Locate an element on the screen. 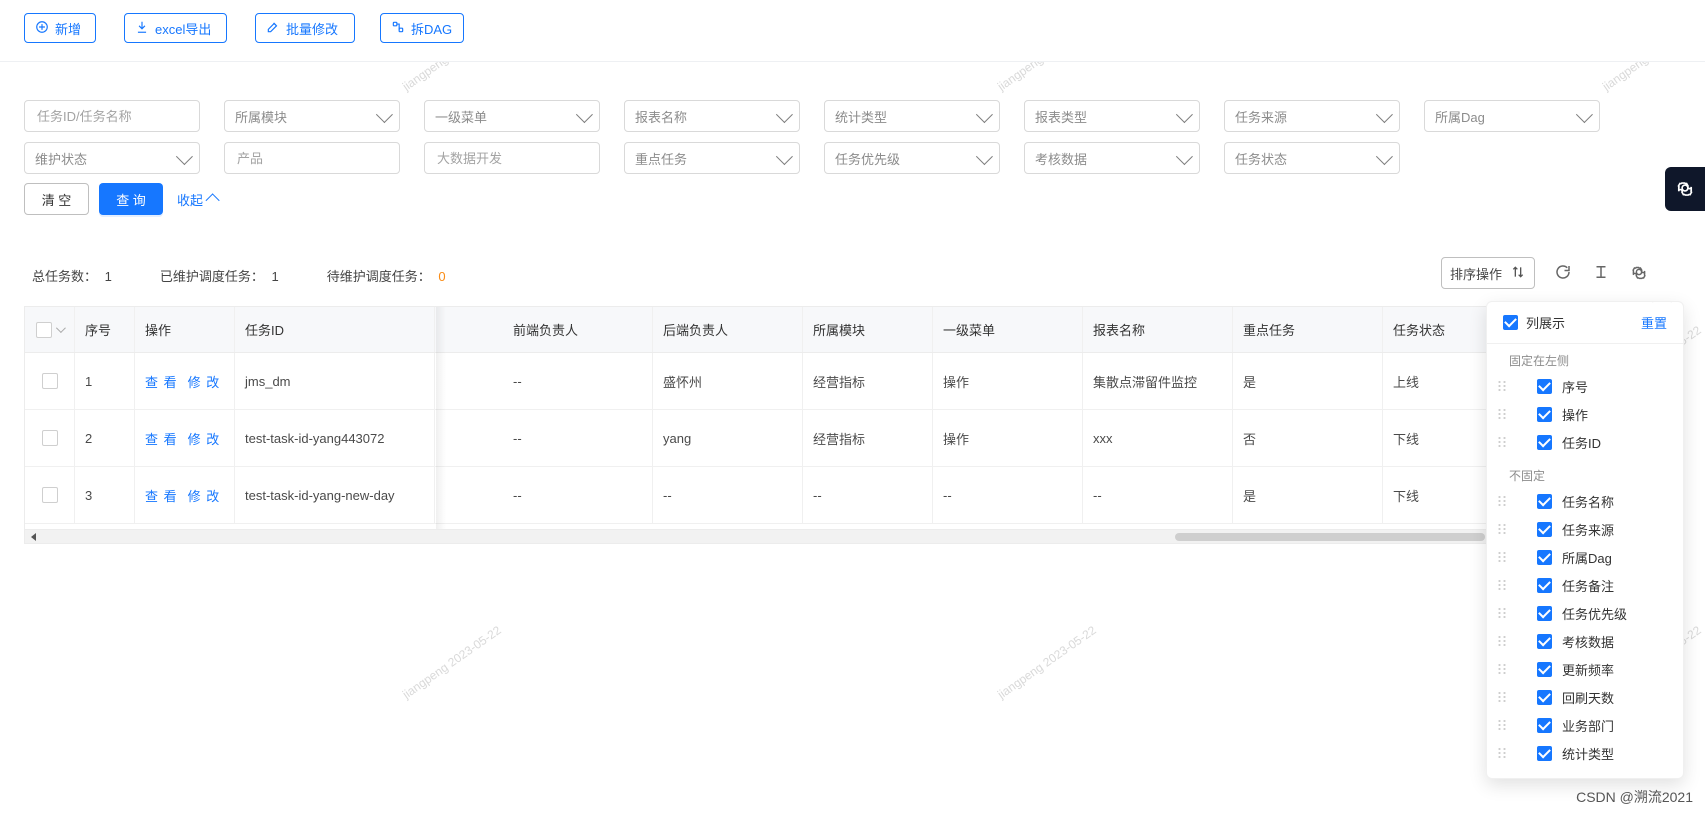 This screenshot has height=817, width=1705. clear-button: 清 空 is located at coordinates (56, 199).